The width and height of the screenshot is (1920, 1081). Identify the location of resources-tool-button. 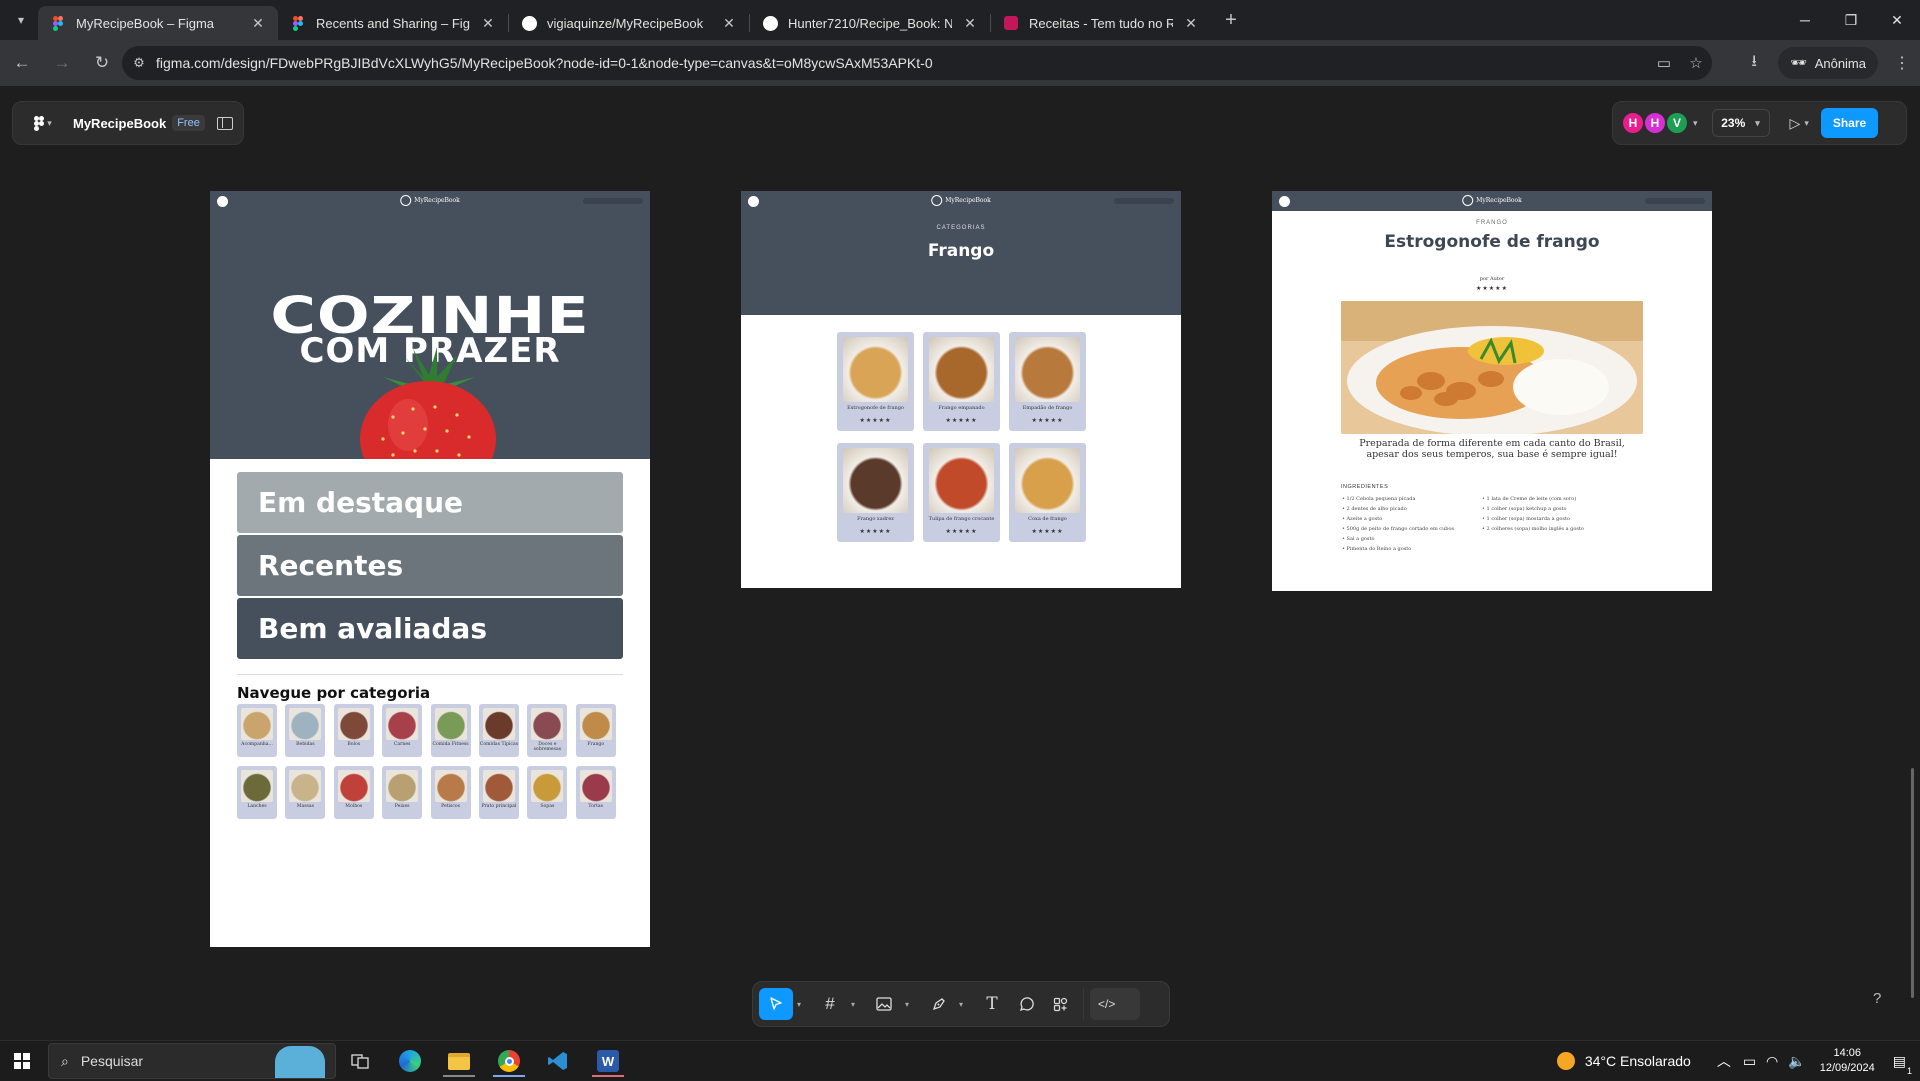
(1060, 1004).